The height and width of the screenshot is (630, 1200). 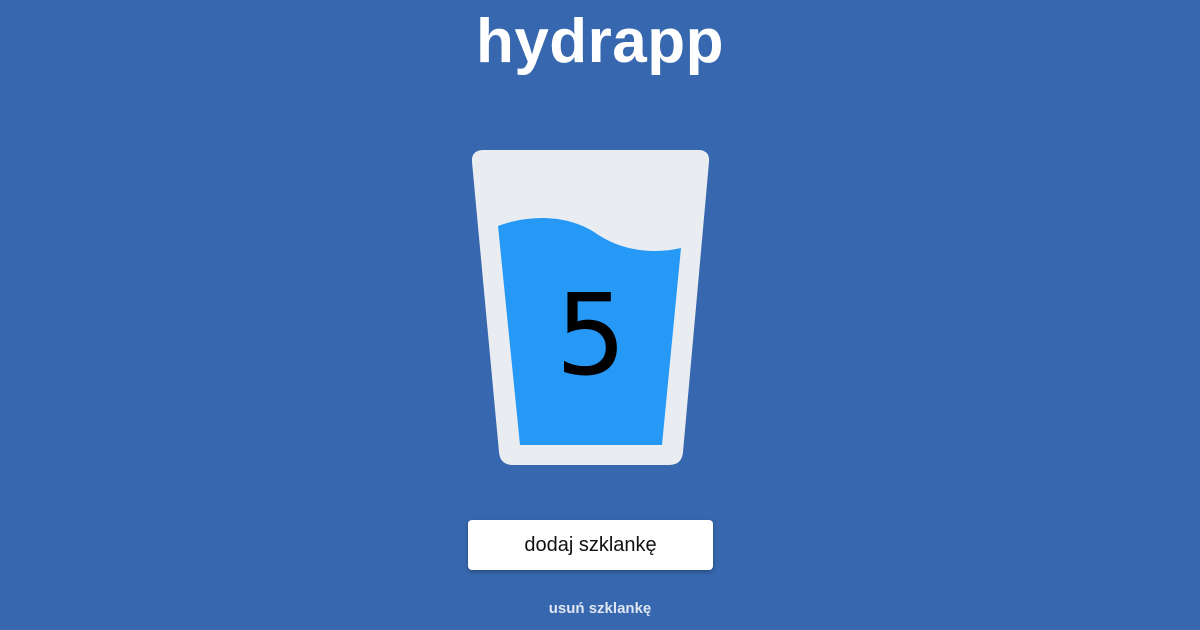 I want to click on app-title: hydrapp, so click(x=600, y=41).